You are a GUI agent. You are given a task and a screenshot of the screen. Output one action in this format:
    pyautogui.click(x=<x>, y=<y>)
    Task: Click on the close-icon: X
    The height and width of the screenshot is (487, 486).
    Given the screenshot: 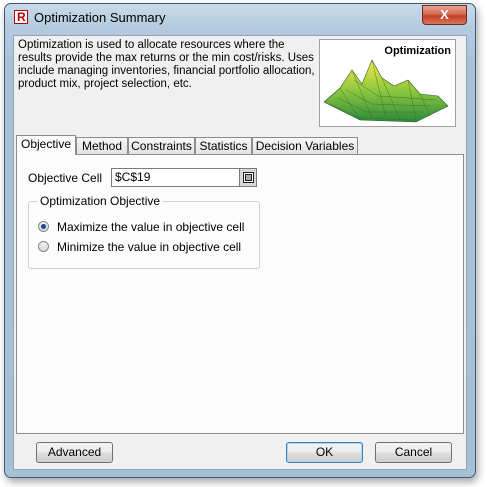 What is the action you would take?
    pyautogui.click(x=444, y=14)
    